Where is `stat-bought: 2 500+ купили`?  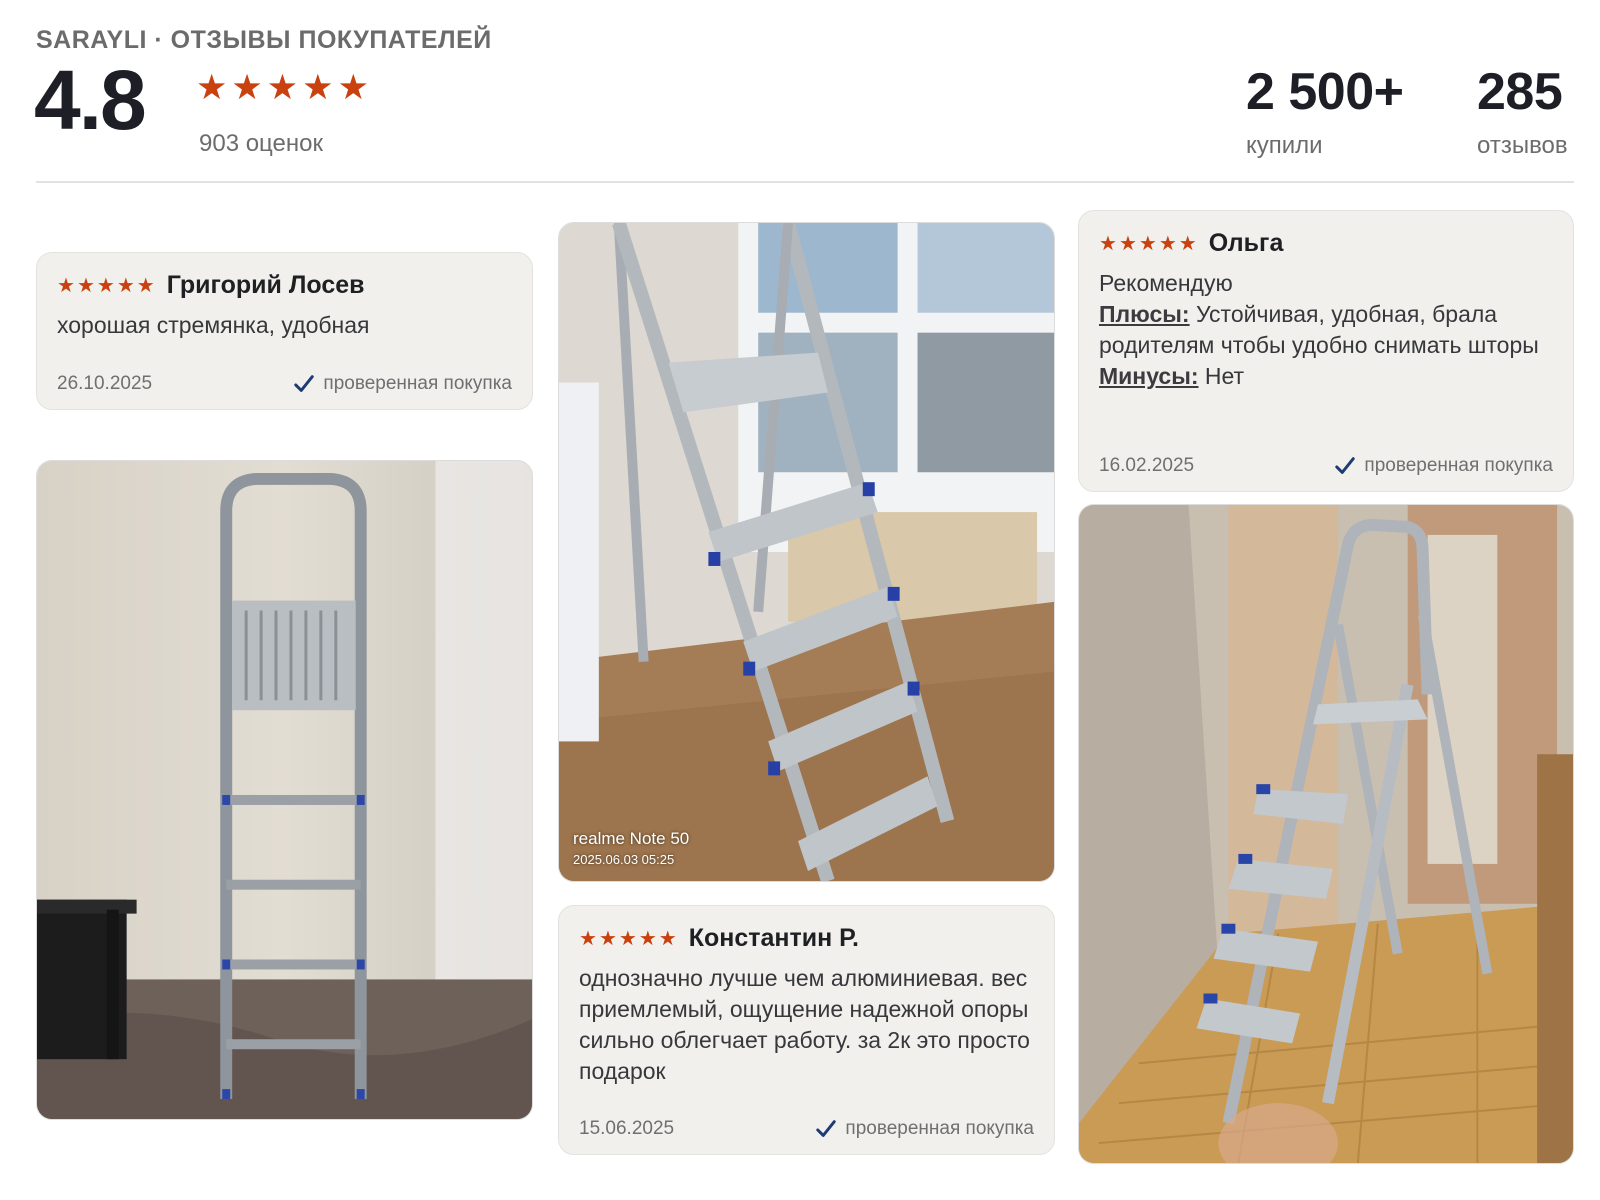
stat-bought: 2 500+ купили is located at coordinates (1325, 113).